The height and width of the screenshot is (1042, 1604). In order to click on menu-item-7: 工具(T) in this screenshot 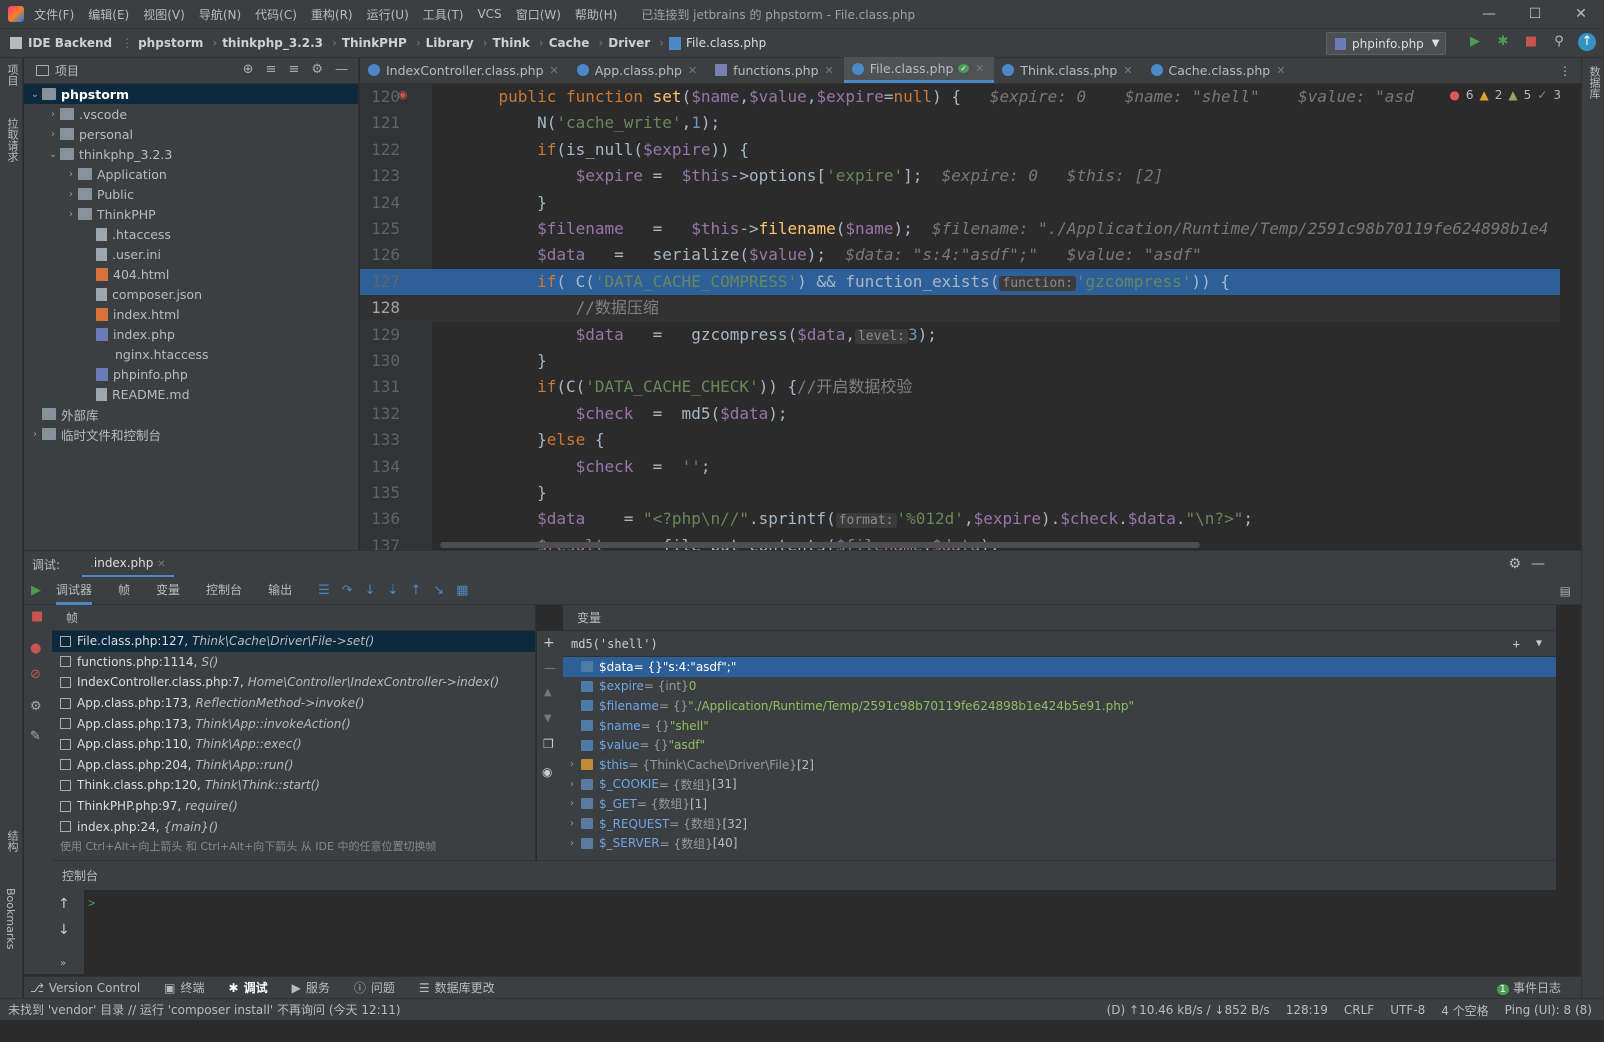, I will do `click(443, 14)`.